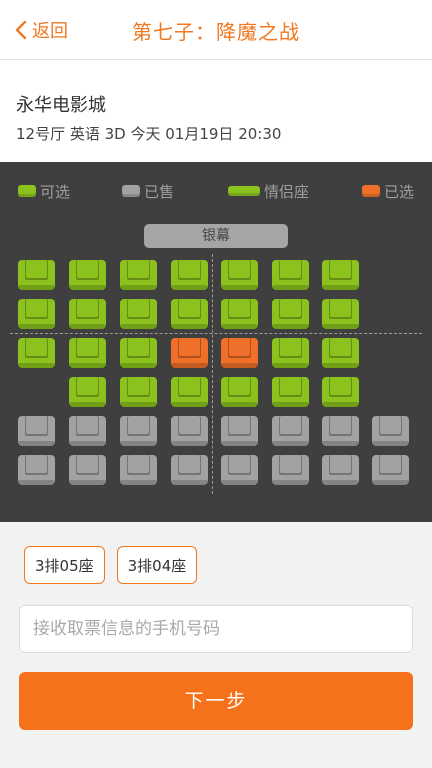 The width and height of the screenshot is (432, 768). Describe the element at coordinates (216, 236) in the screenshot. I see `screen-label: 银幕` at that location.